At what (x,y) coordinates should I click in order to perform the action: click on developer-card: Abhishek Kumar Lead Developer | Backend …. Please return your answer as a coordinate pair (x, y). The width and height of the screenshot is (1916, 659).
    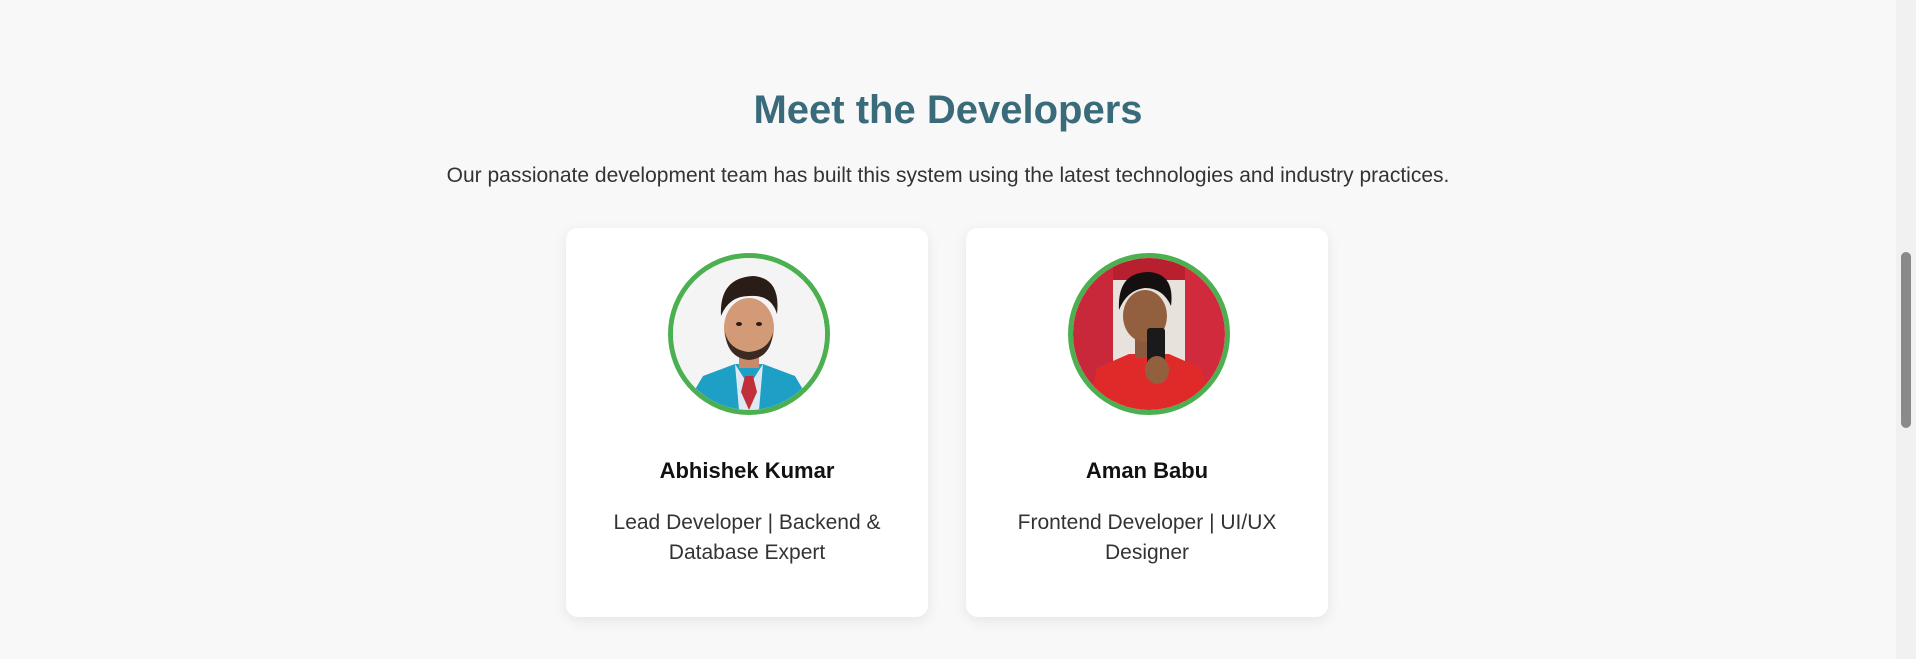
    Looking at the image, I should click on (747, 422).